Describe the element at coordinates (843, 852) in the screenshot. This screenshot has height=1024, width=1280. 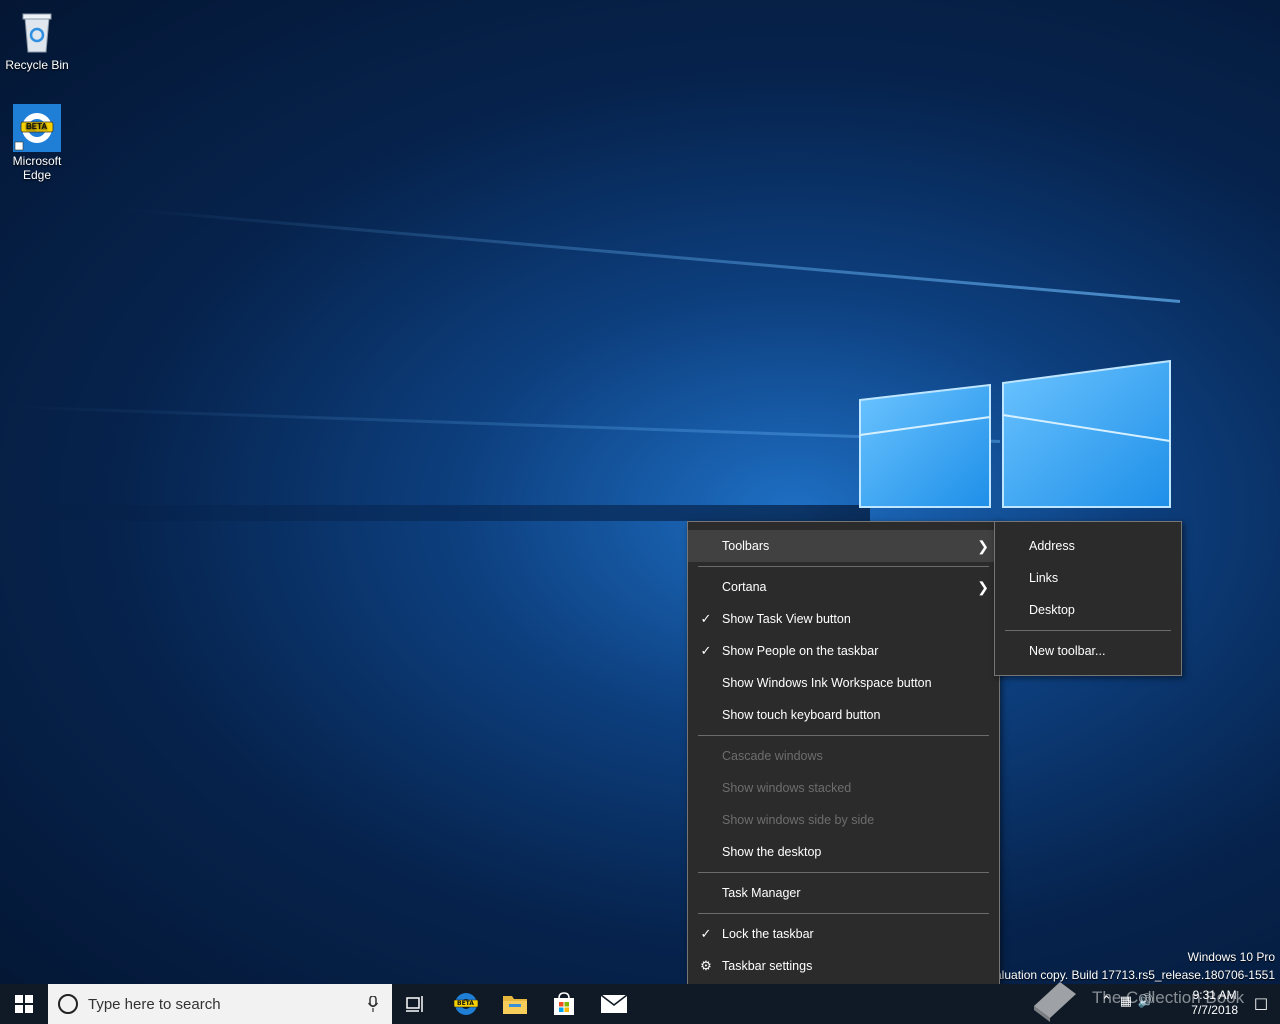
I see `menu-item-show-the-desktop: Show the desktop` at that location.